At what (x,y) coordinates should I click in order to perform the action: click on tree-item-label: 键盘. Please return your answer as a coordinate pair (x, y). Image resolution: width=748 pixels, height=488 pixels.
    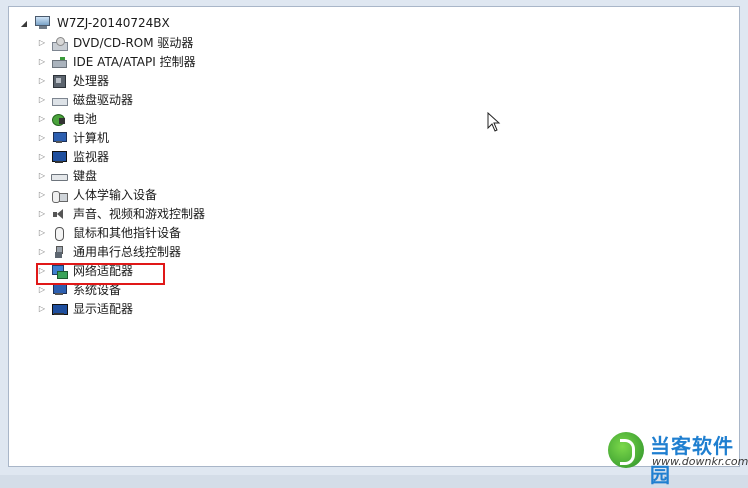
    Looking at the image, I should click on (85, 176).